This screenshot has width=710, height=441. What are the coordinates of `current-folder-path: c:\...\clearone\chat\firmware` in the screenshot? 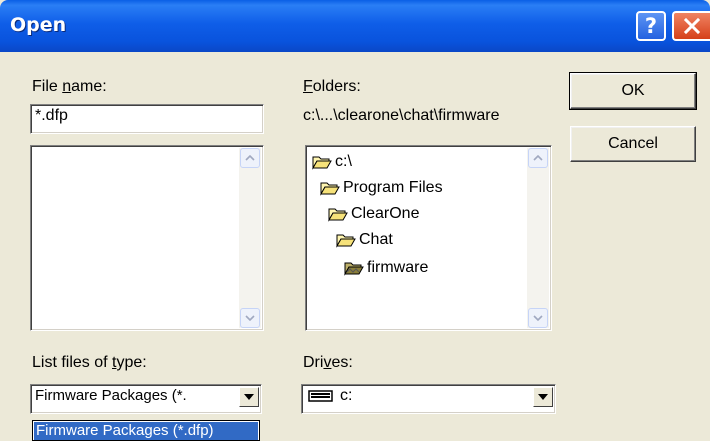 It's located at (401, 115).